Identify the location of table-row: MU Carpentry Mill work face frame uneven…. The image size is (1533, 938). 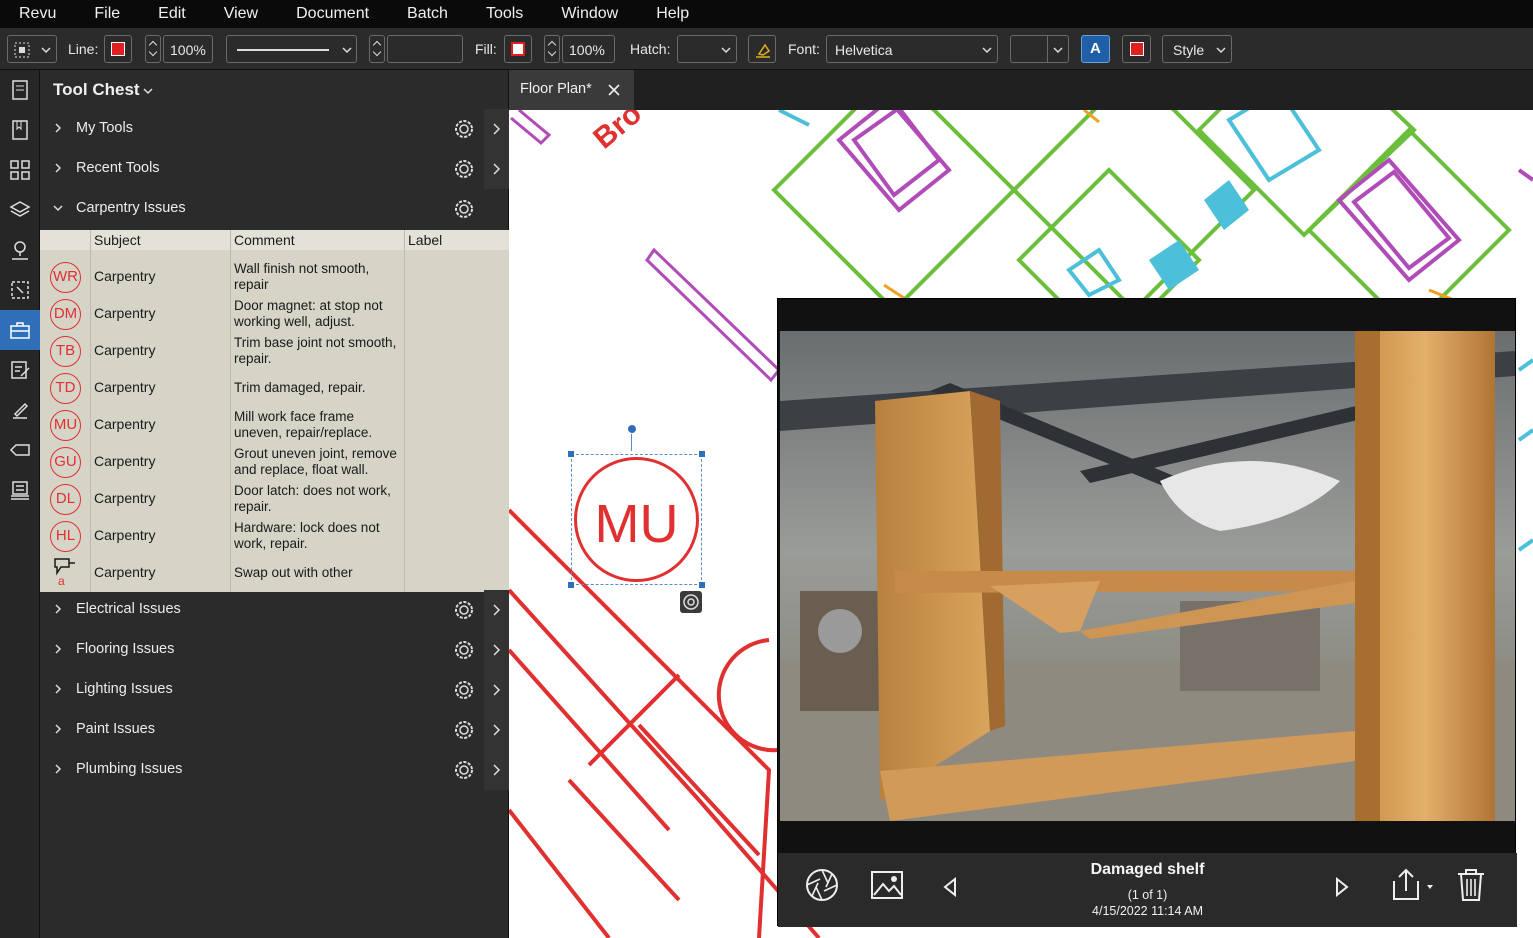
(274, 424).